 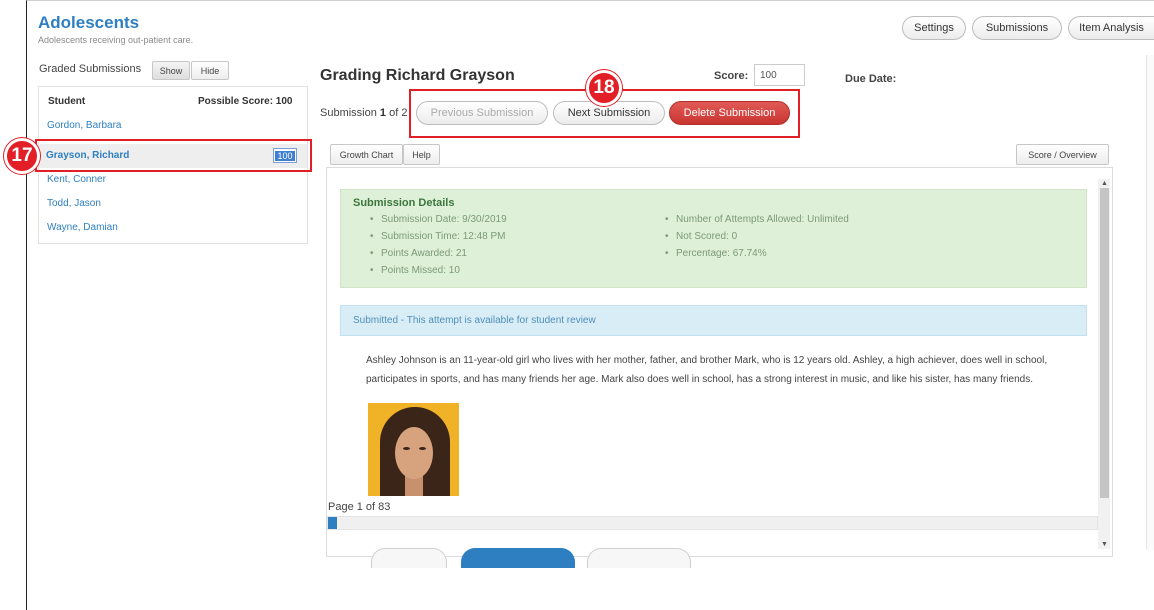 What do you see at coordinates (1104, 183) in the screenshot?
I see `scroll-up-icon: ▲` at bounding box center [1104, 183].